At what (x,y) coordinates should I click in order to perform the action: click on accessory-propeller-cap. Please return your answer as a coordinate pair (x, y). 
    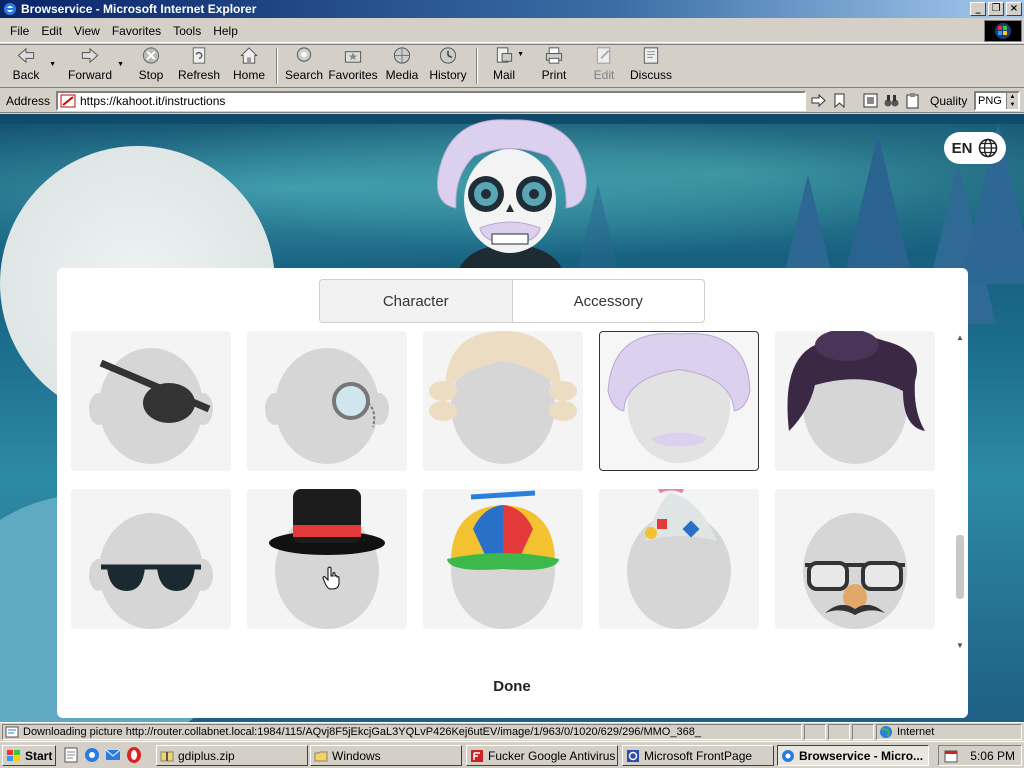
    Looking at the image, I should click on (503, 559).